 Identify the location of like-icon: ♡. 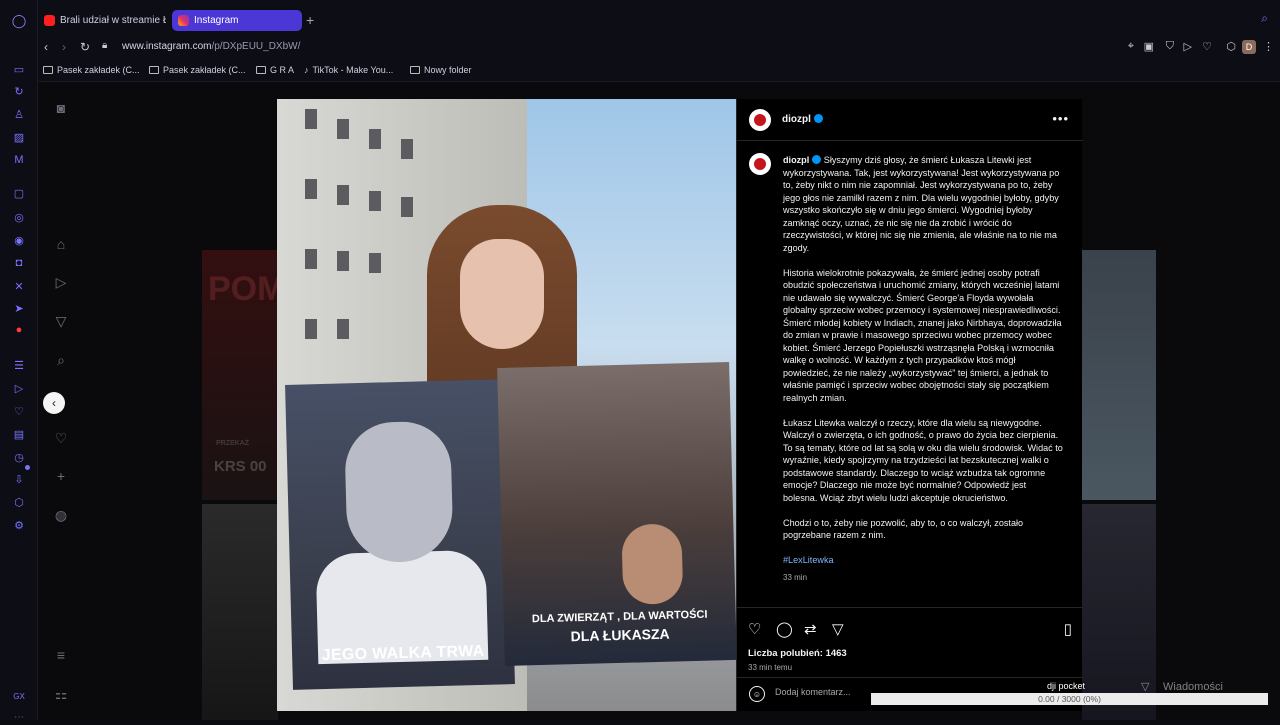
(754, 629).